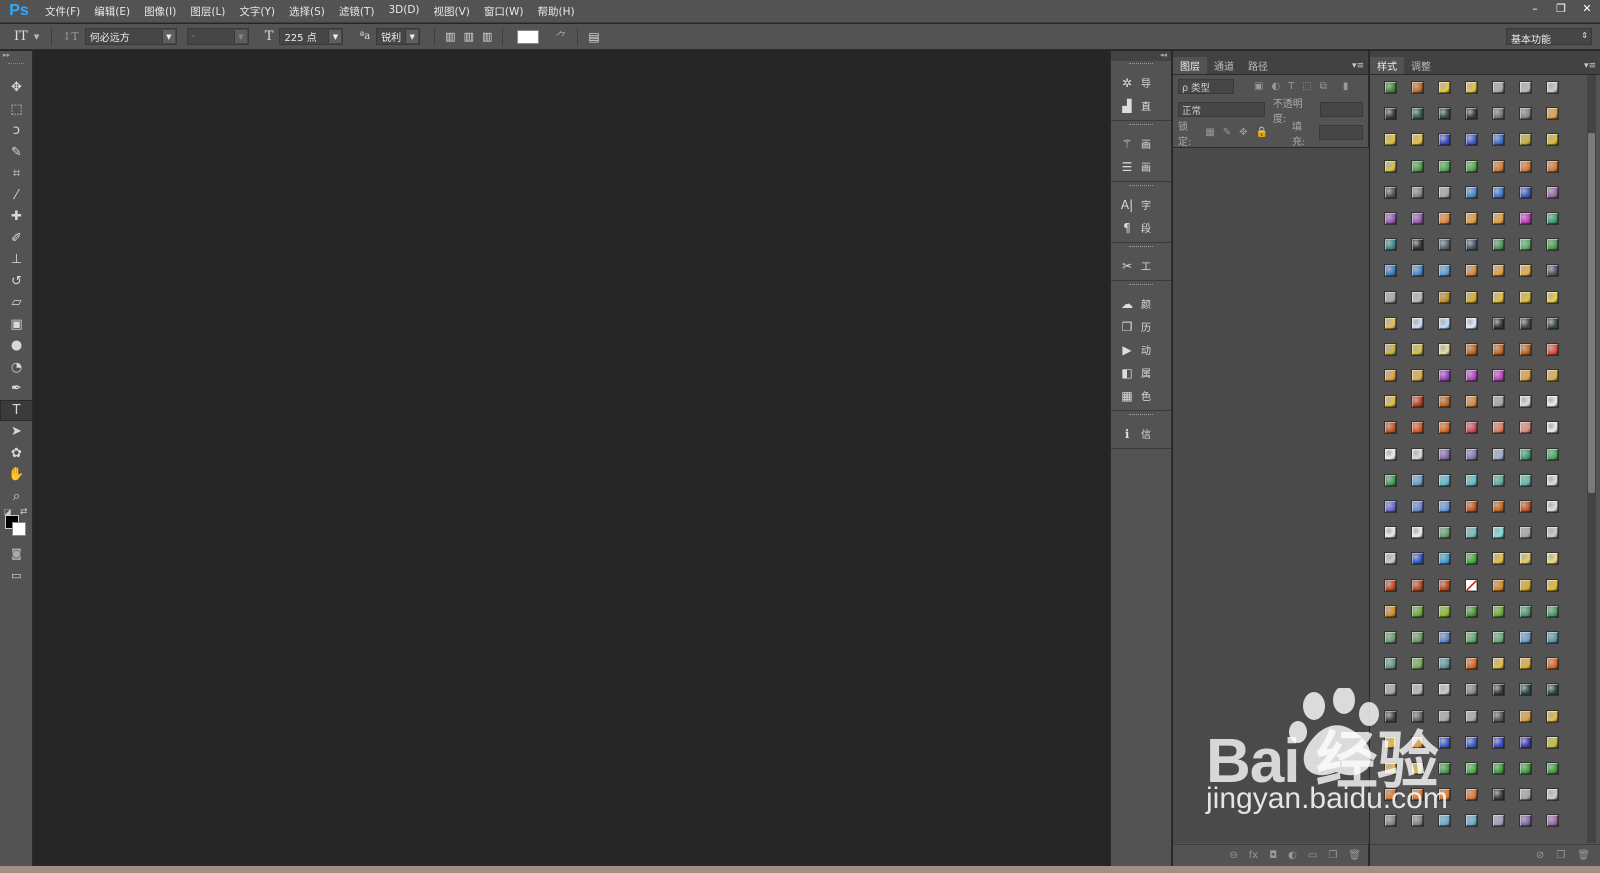  Describe the element at coordinates (1306, 86) in the screenshot. I see `filter-shape-icon: ⬚` at that location.